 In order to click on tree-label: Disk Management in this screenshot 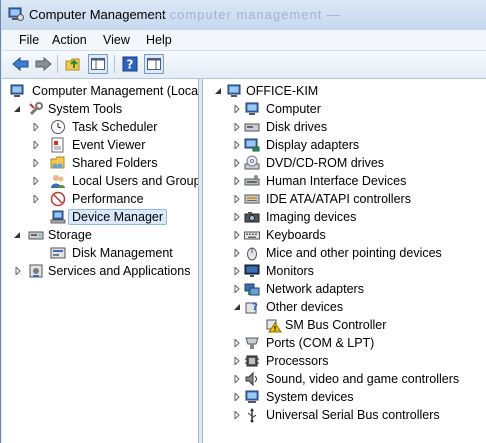, I will do `click(122, 253)`.